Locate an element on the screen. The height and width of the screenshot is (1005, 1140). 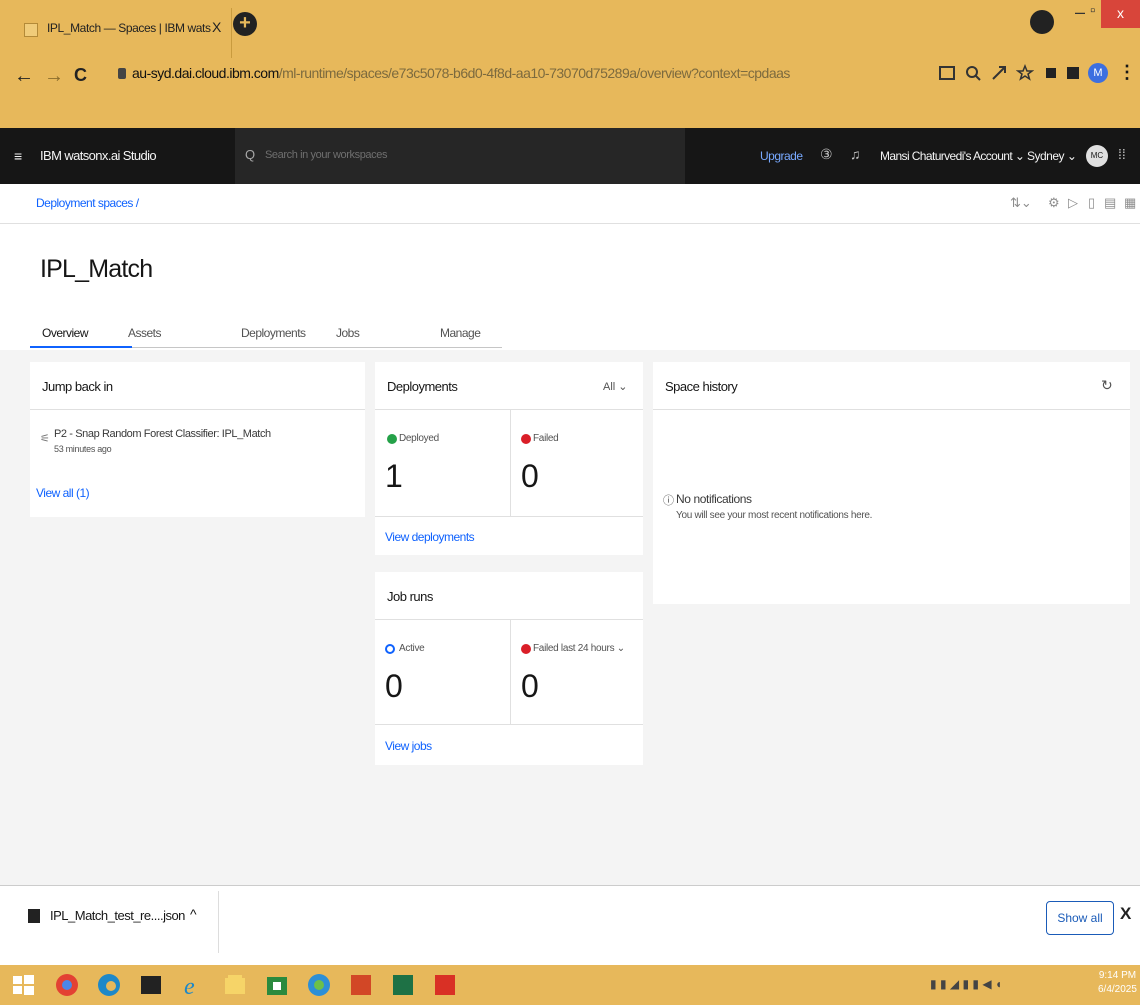
windows-taskbar: e ▮ ▮ ◢ ▮ ▮ ◀ ◖ 9:14 PM 6/4/2025 is located at coordinates (570, 985).